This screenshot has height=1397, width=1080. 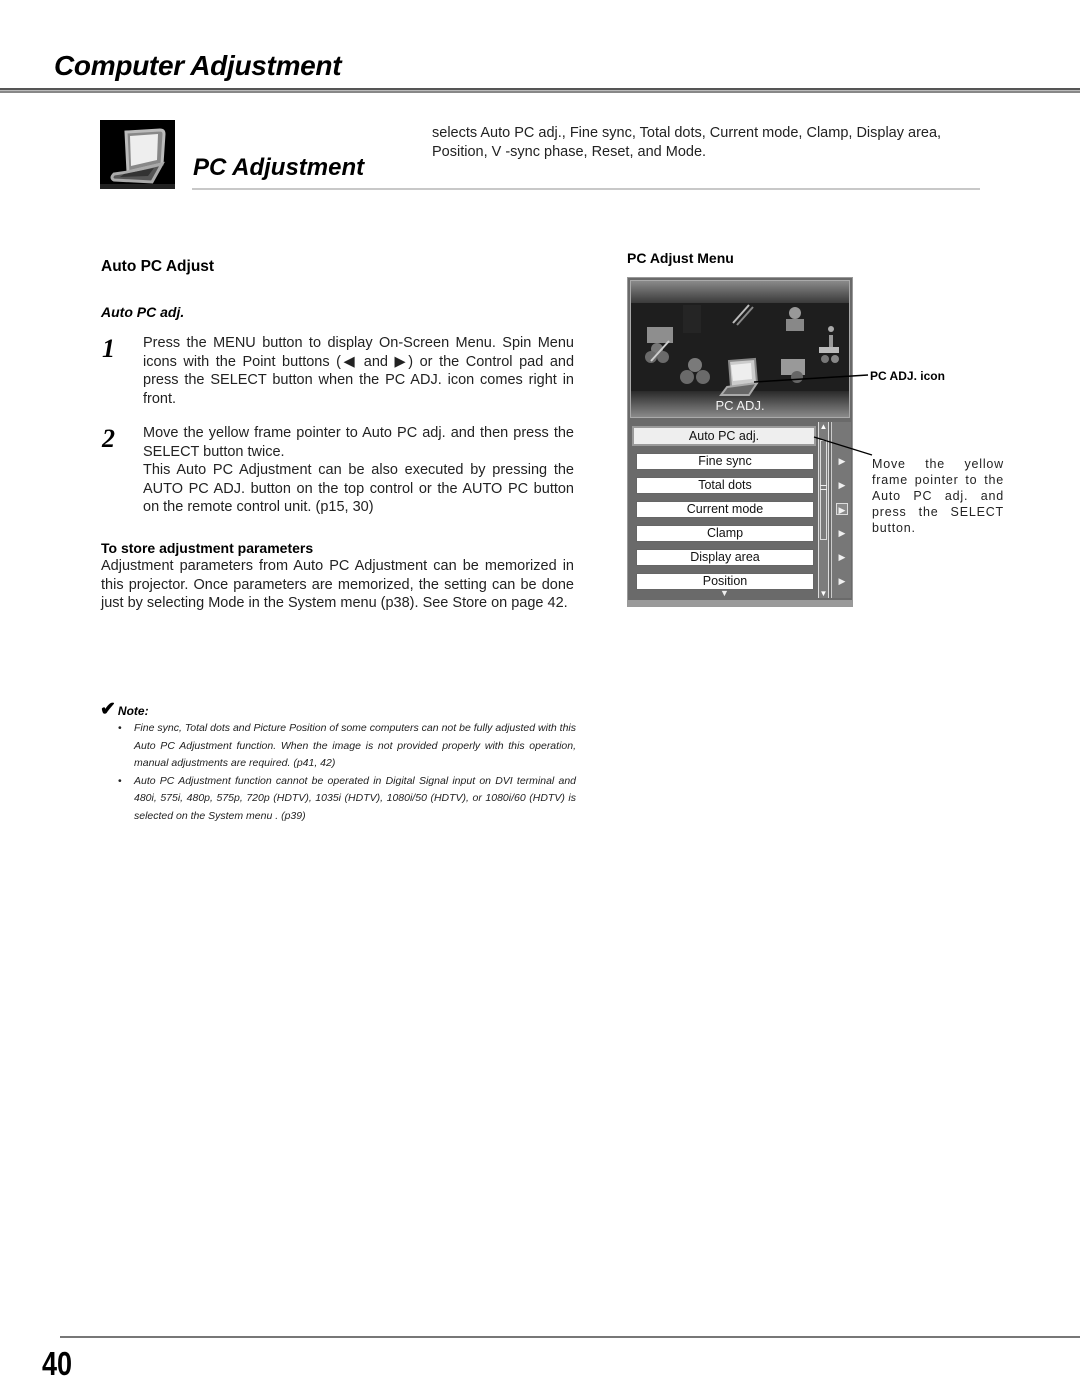 I want to click on store-parameters-heading: To store adjustment parameters, so click(x=207, y=548).